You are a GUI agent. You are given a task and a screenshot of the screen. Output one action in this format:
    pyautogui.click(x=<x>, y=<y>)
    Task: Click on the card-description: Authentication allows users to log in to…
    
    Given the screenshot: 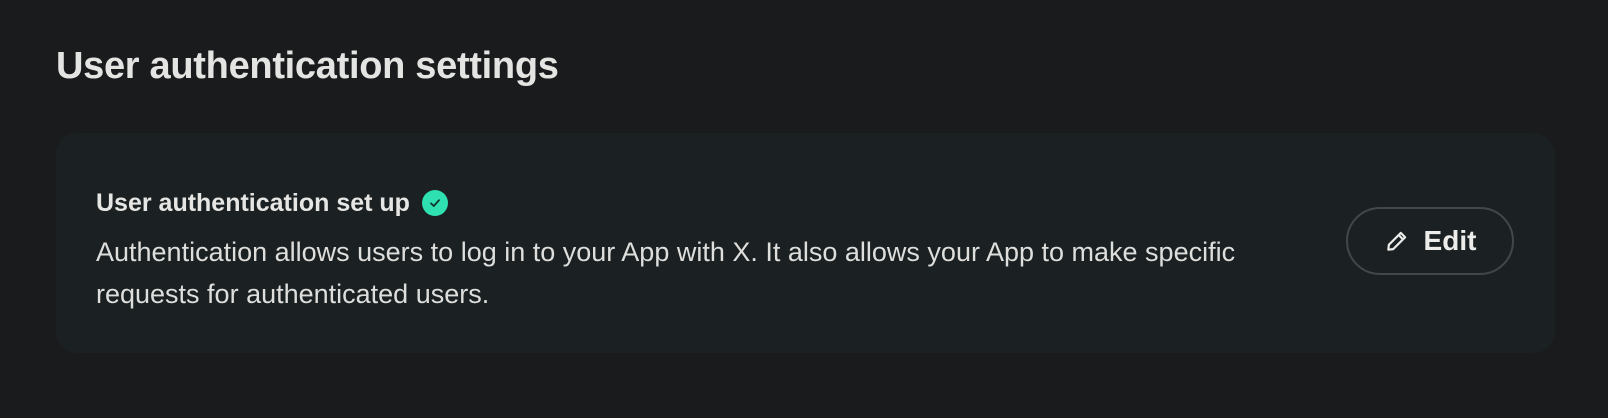 What is the action you would take?
    pyautogui.click(x=666, y=273)
    